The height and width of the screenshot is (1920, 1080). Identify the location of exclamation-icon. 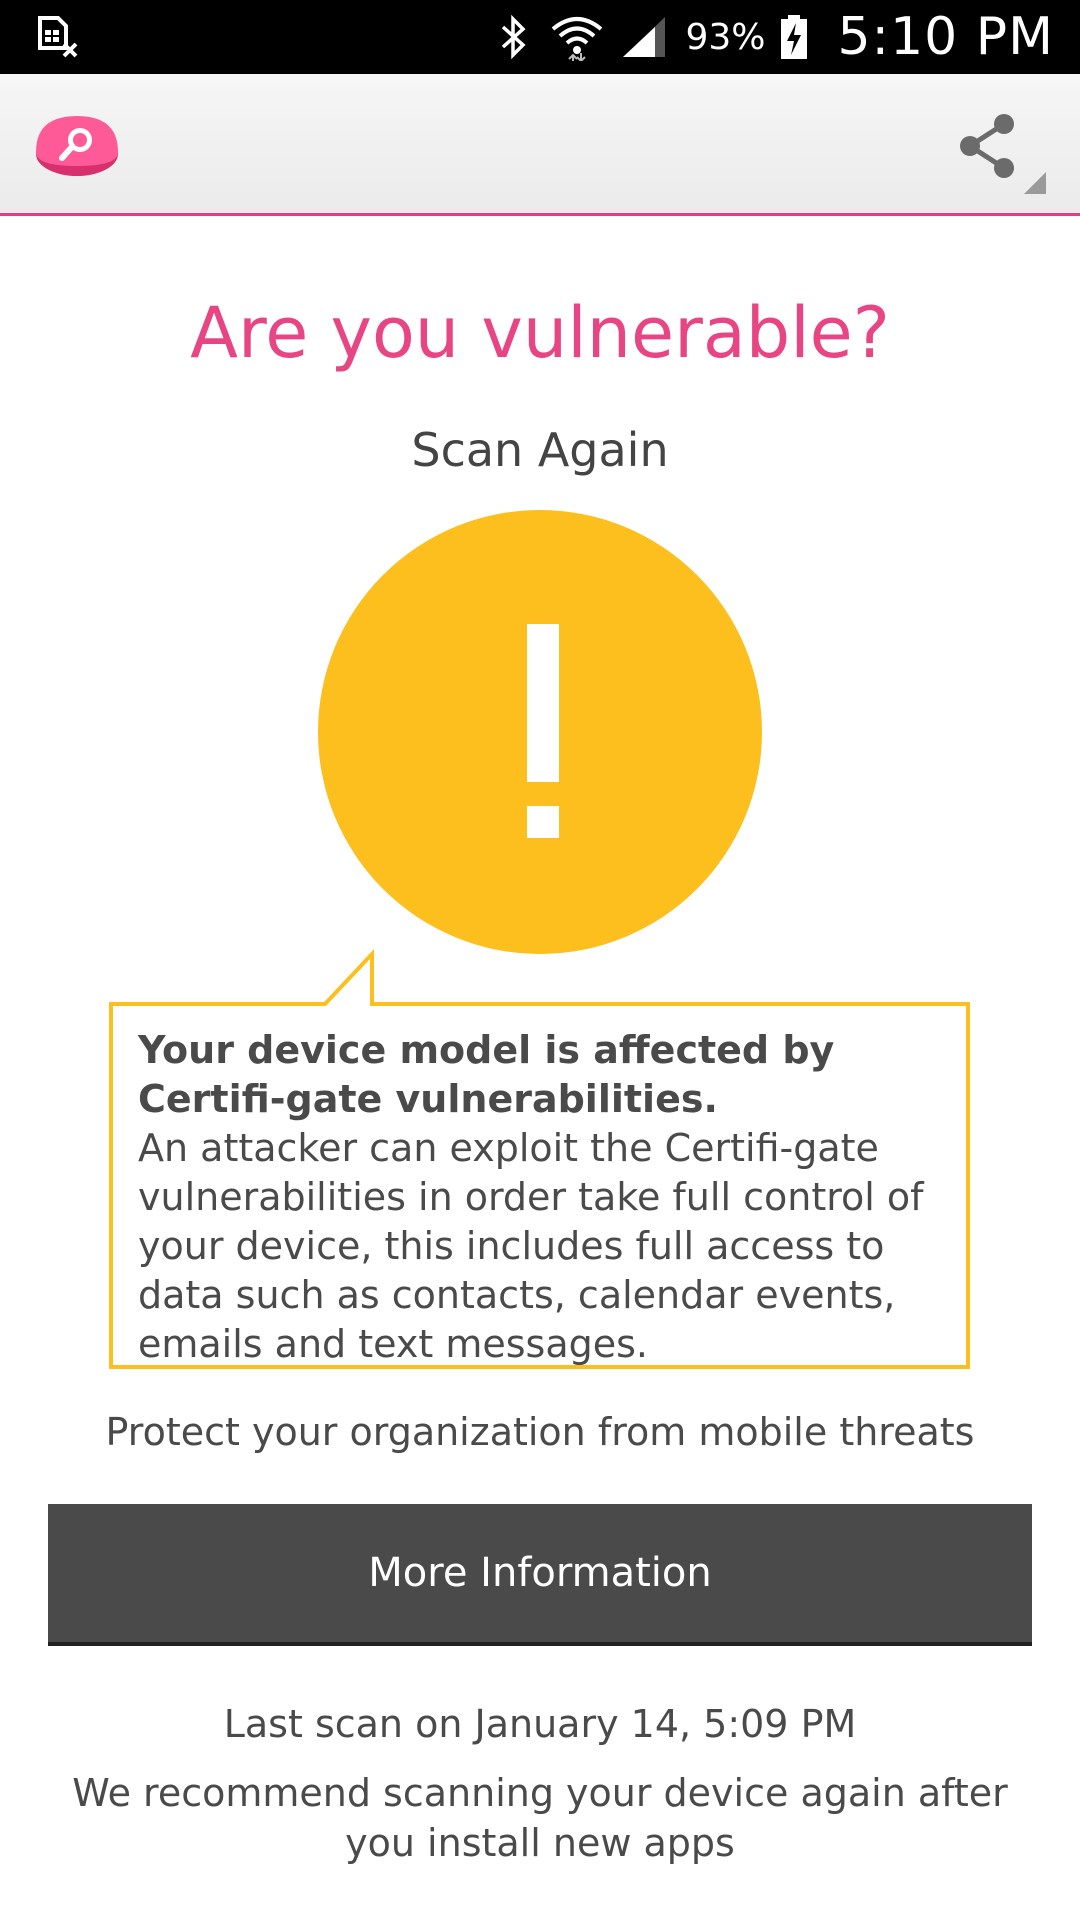
(543, 703).